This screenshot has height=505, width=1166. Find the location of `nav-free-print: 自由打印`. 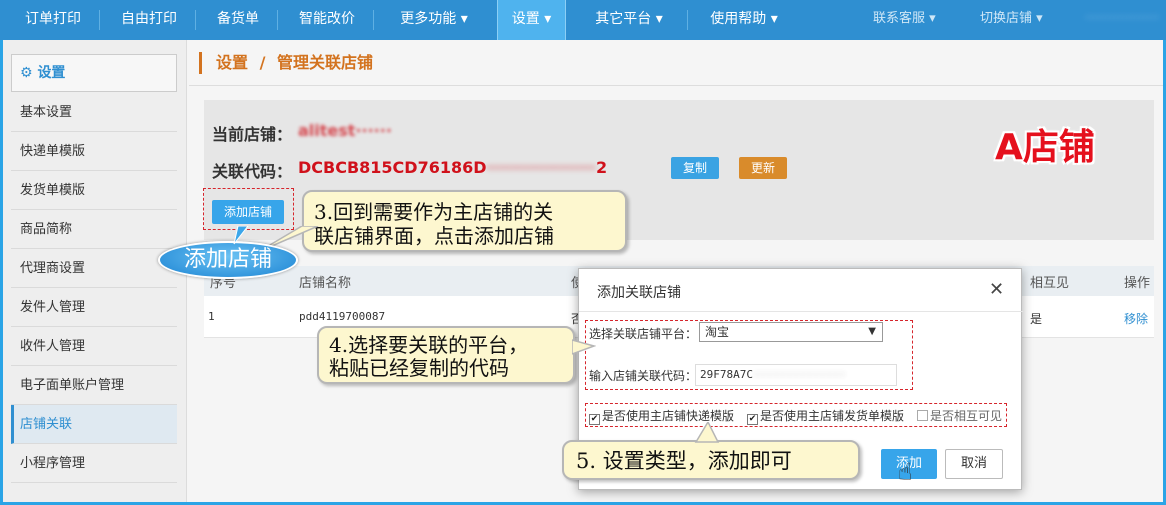

nav-free-print: 自由打印 is located at coordinates (149, 20).